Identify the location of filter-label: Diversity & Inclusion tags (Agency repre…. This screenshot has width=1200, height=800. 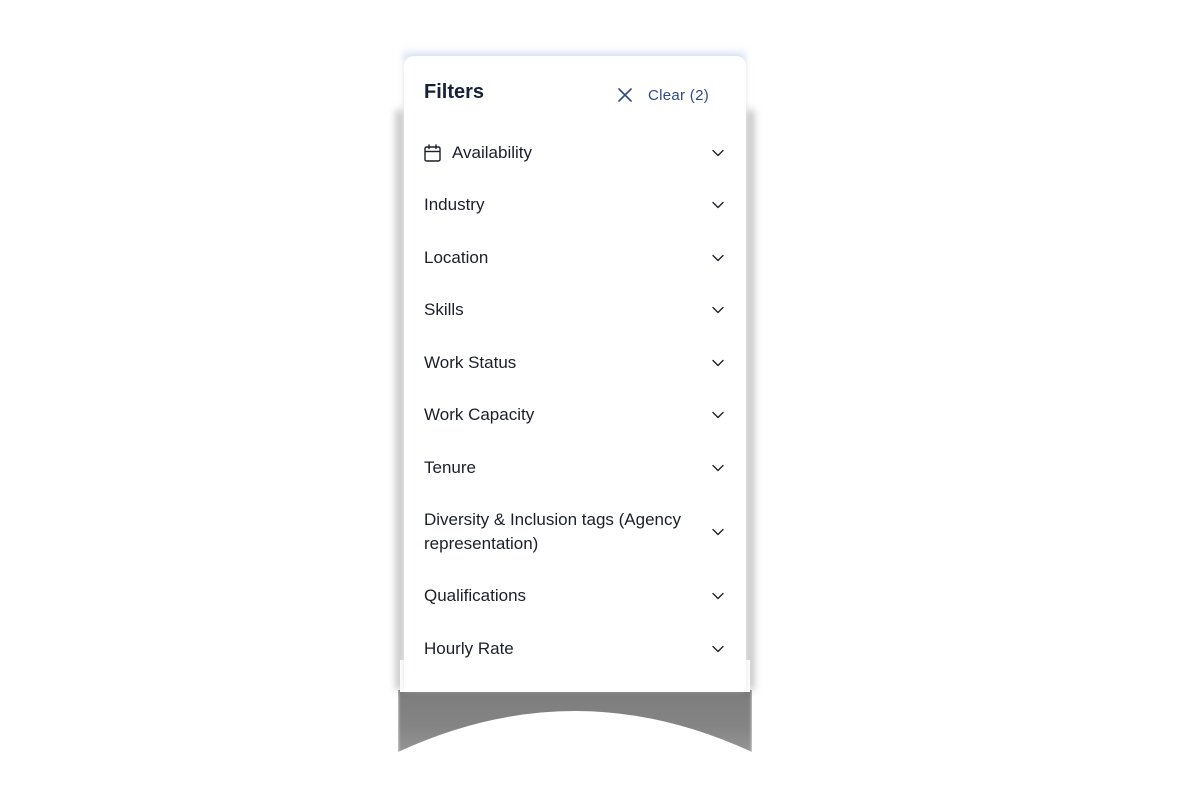
(552, 531).